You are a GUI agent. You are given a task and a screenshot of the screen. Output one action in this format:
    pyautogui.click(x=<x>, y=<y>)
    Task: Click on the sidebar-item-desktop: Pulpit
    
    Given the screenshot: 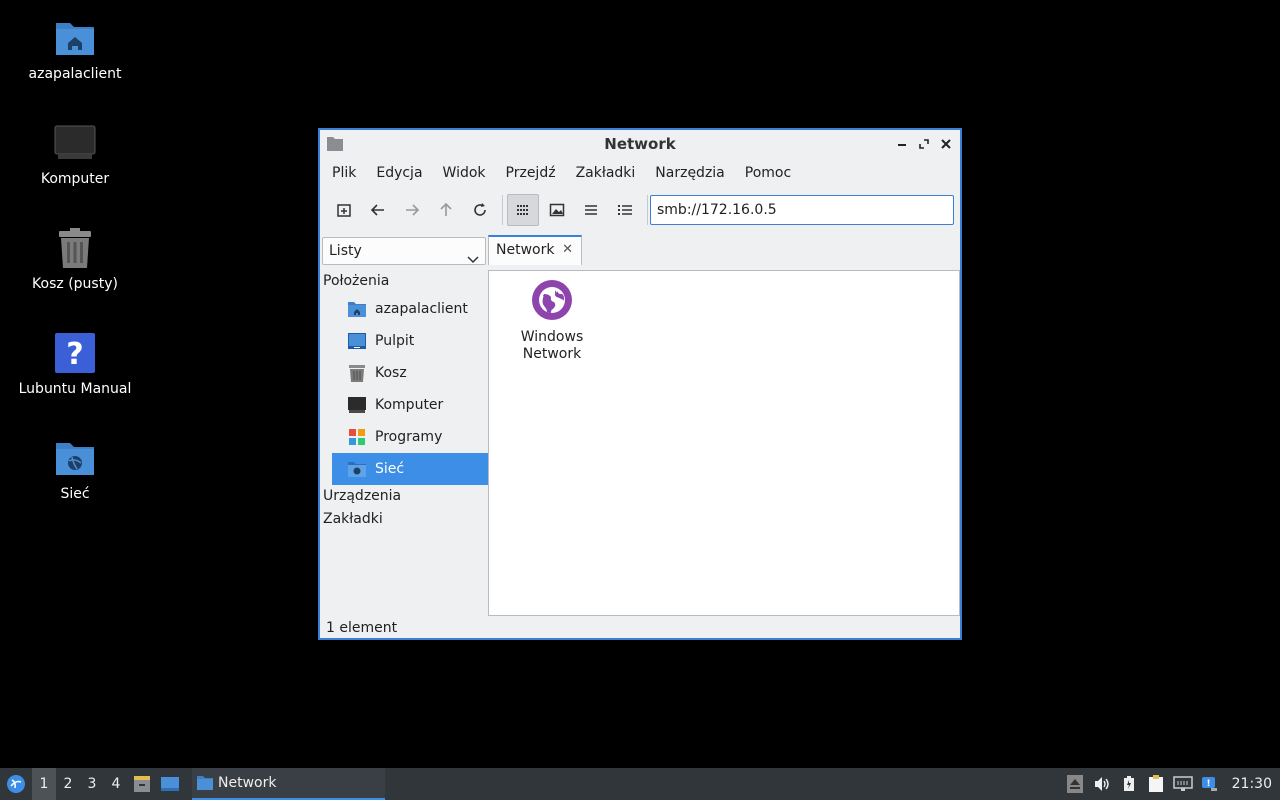 What is the action you would take?
    pyautogui.click(x=410, y=341)
    